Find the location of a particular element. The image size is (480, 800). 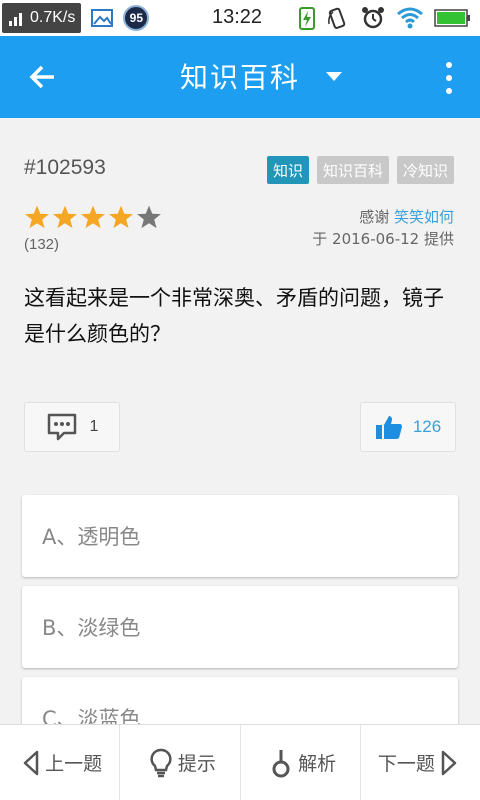

comment-icon is located at coordinates (61, 427).